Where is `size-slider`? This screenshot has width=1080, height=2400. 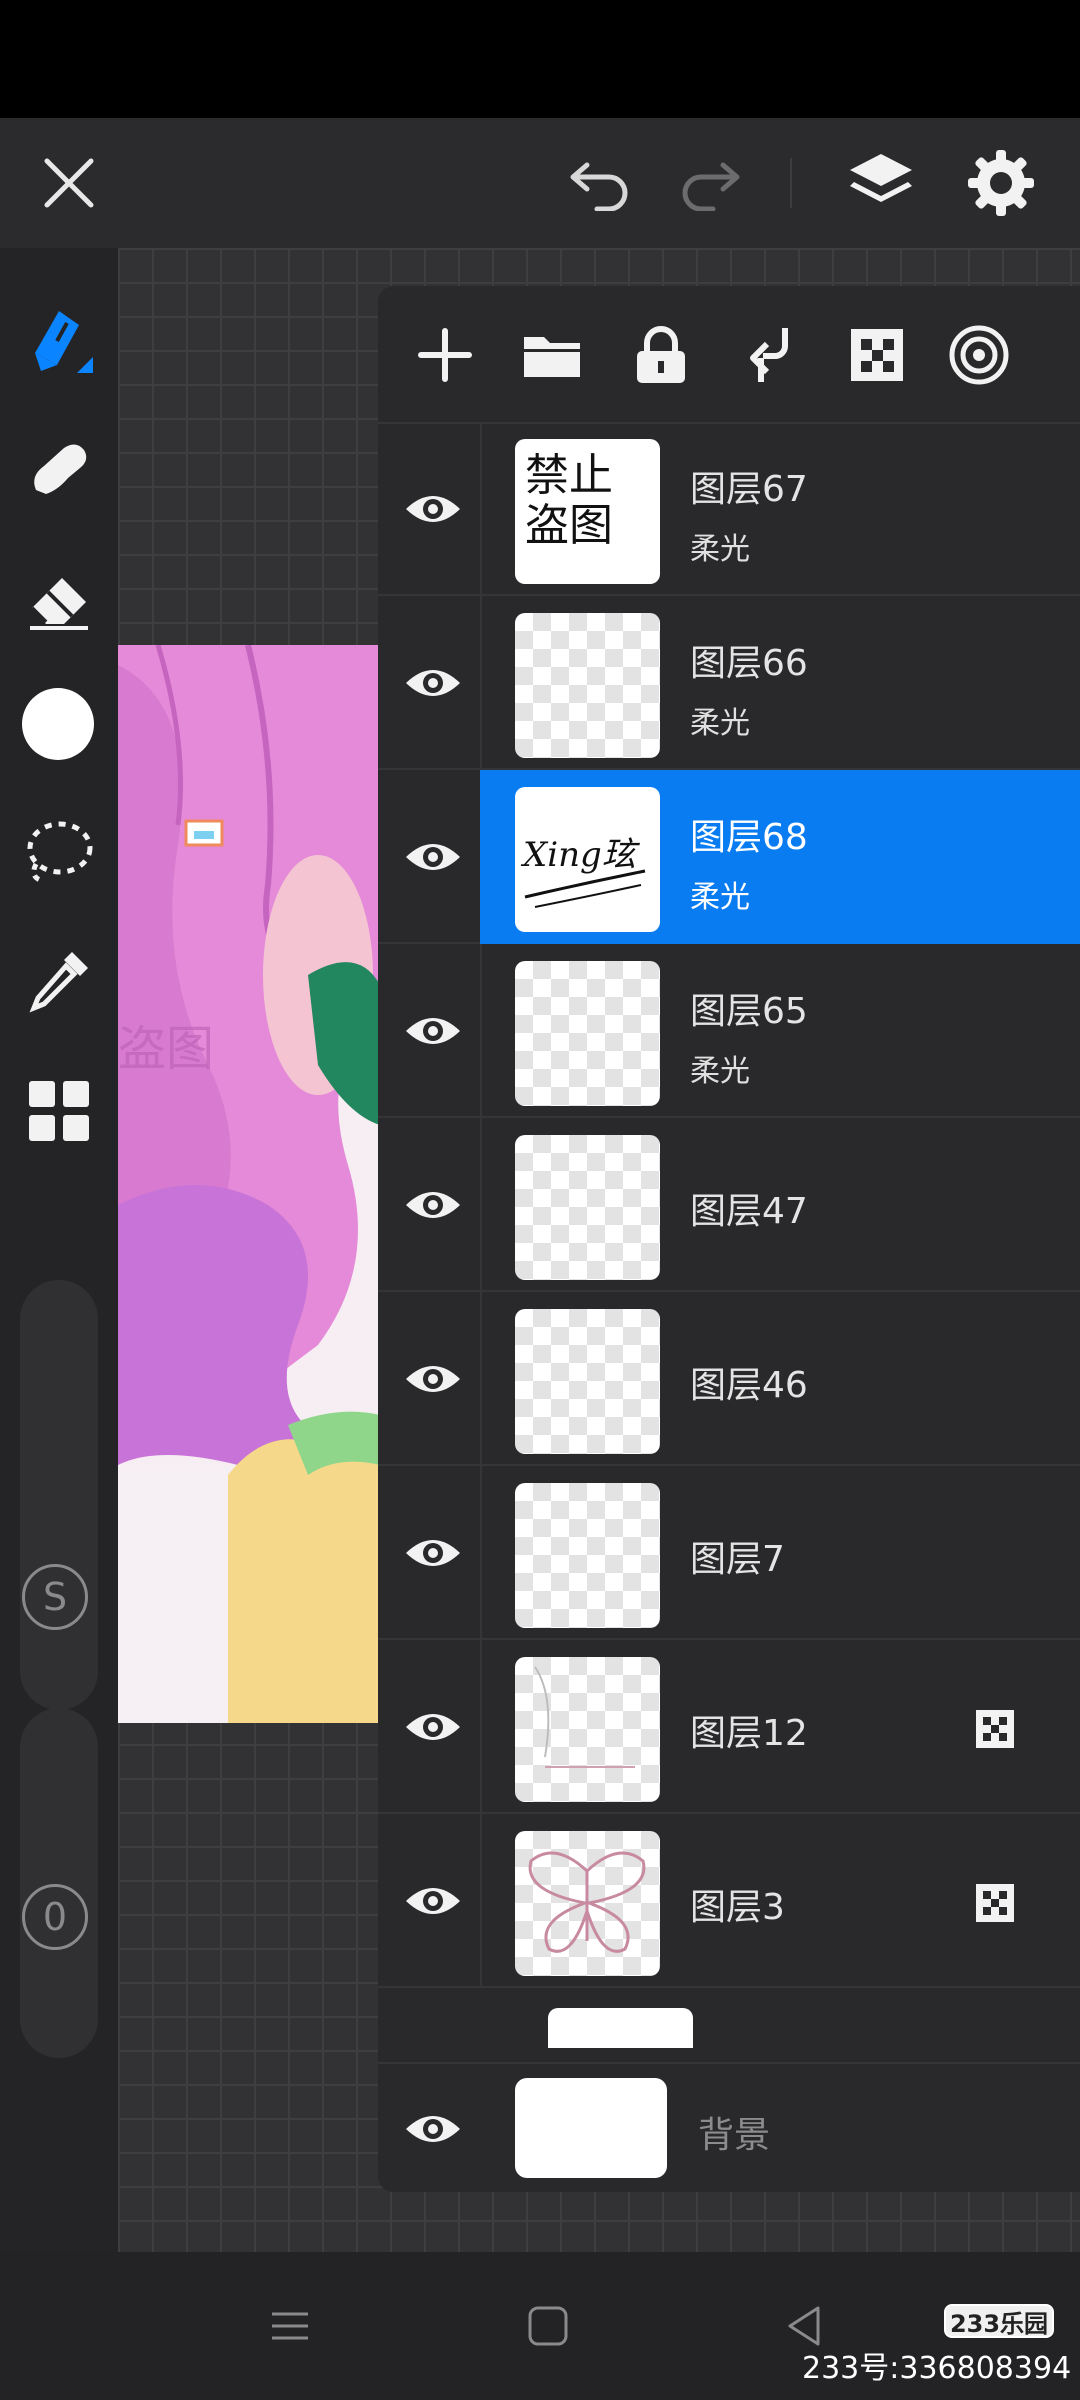 size-slider is located at coordinates (59, 1495).